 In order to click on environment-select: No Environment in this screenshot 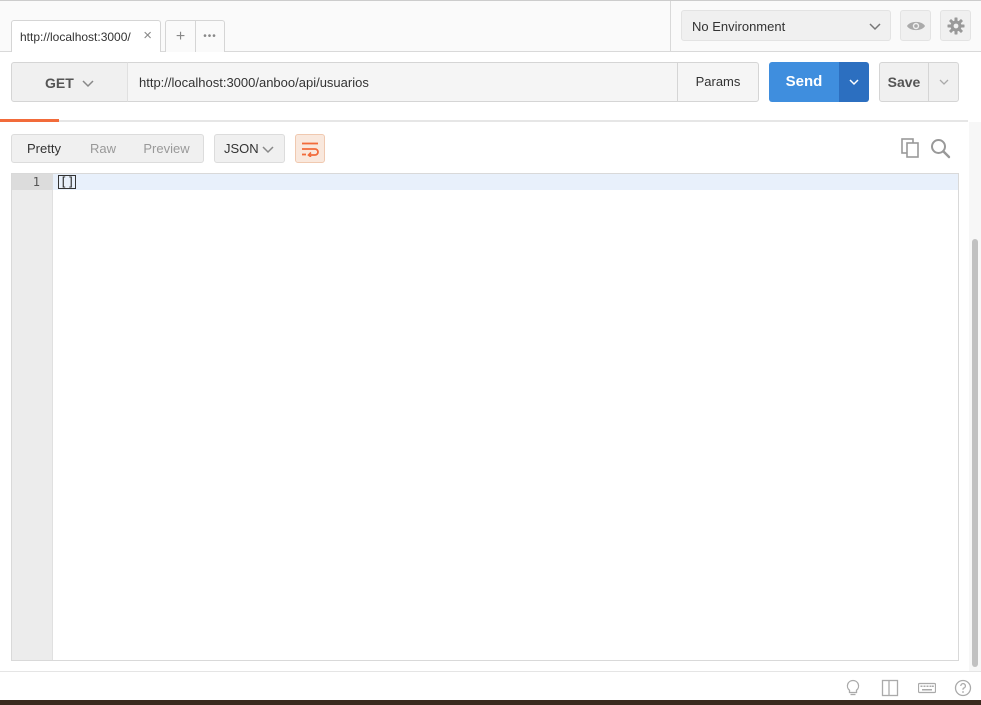, I will do `click(786, 25)`.